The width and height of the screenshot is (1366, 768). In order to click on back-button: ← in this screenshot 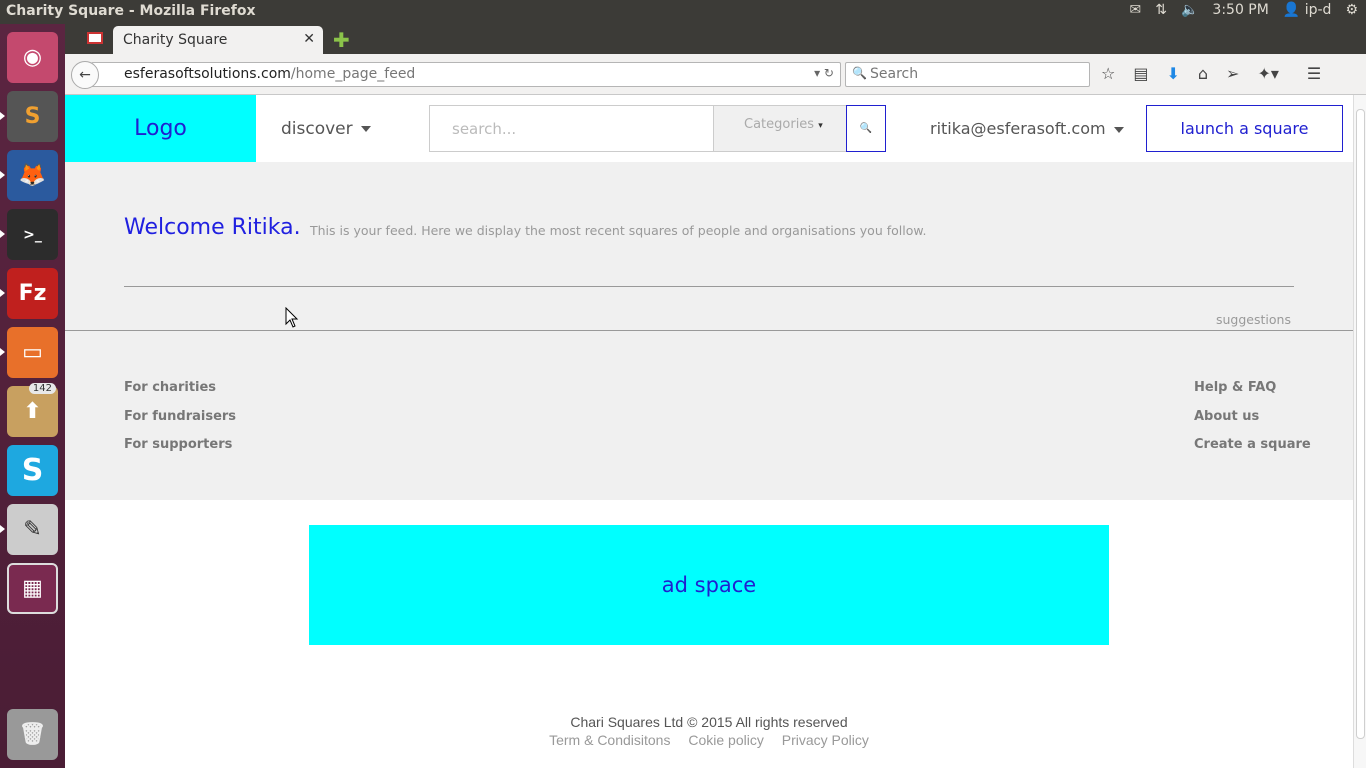, I will do `click(85, 75)`.